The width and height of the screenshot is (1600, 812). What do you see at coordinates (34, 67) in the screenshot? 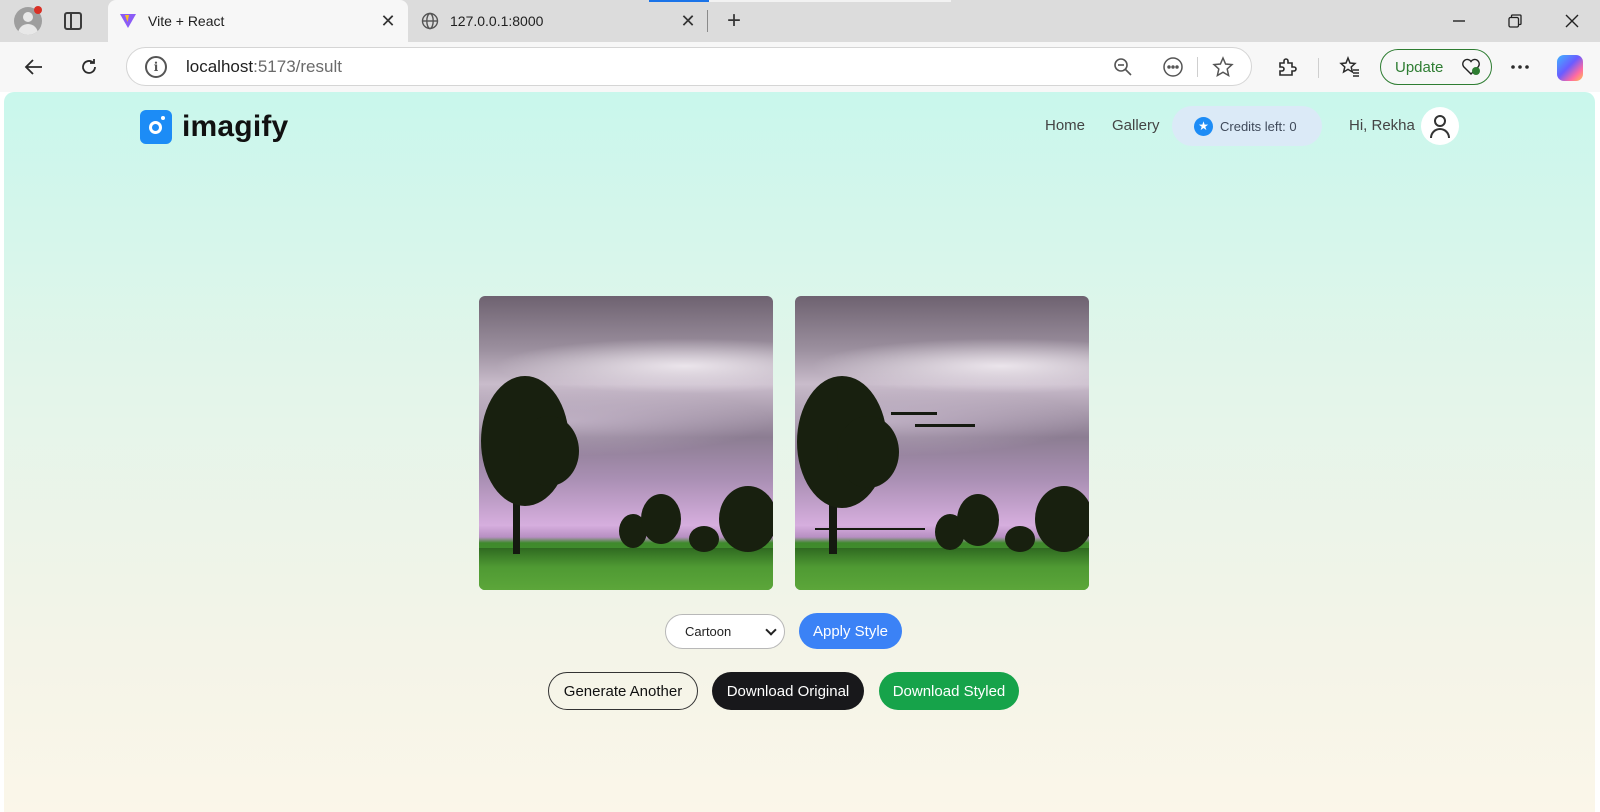
I see `back-icon` at bounding box center [34, 67].